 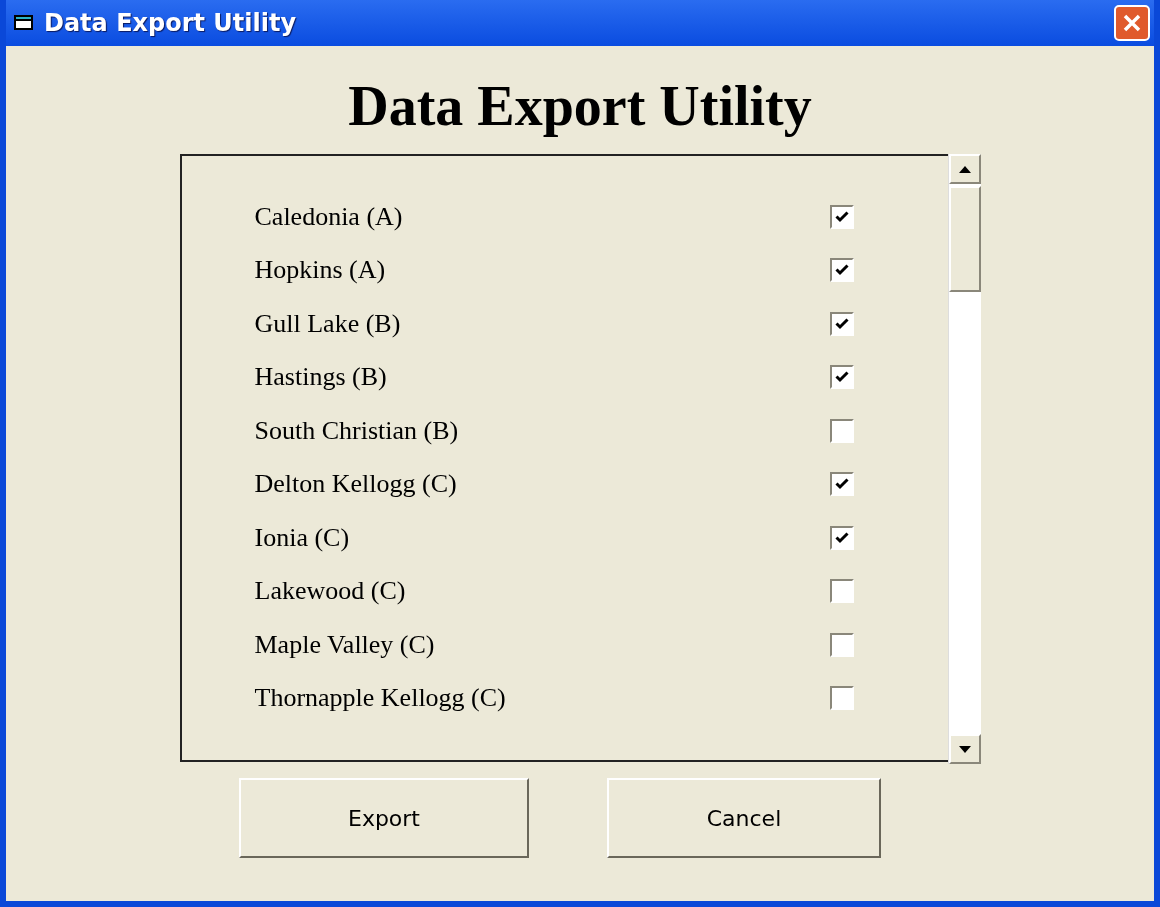 What do you see at coordinates (321, 377) in the screenshot?
I see `item-label: Hastings (B)` at bounding box center [321, 377].